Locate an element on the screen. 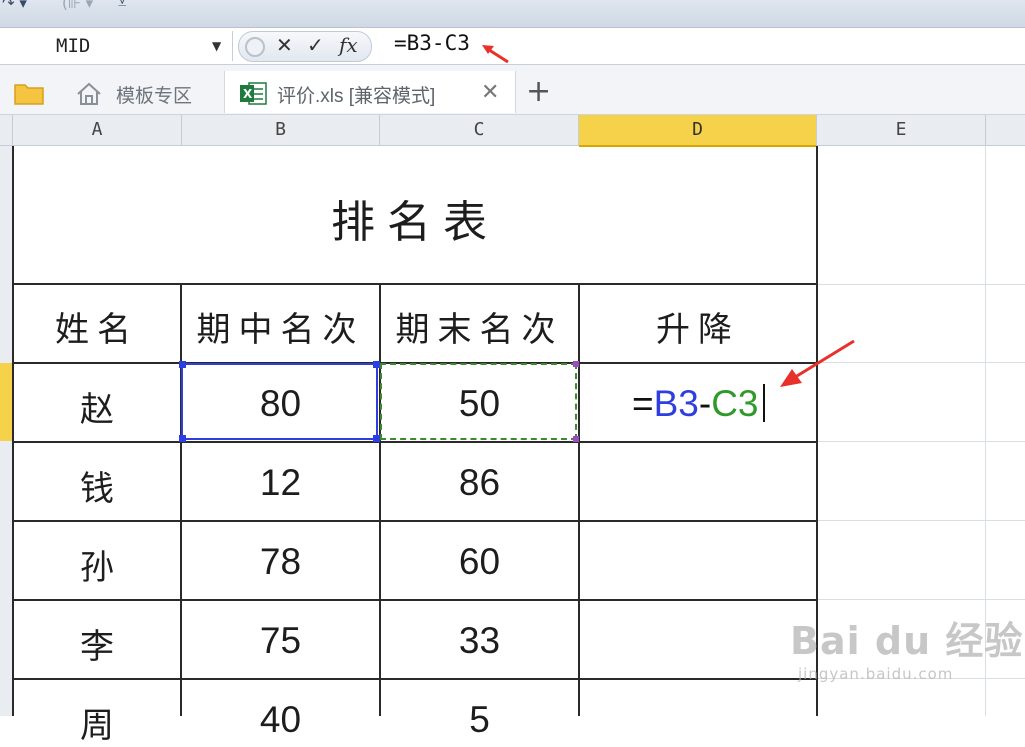 This screenshot has width=1025, height=747. column-header-row: A B C D E is located at coordinates (512, 131).